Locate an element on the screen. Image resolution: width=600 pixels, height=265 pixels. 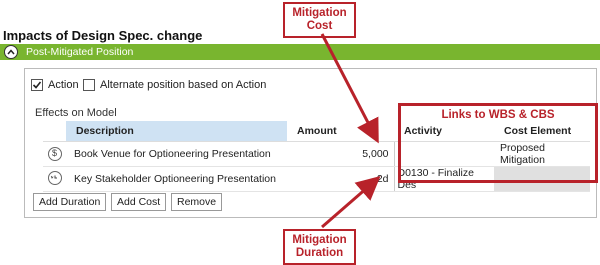
clock-history-icon is located at coordinates (54, 178).